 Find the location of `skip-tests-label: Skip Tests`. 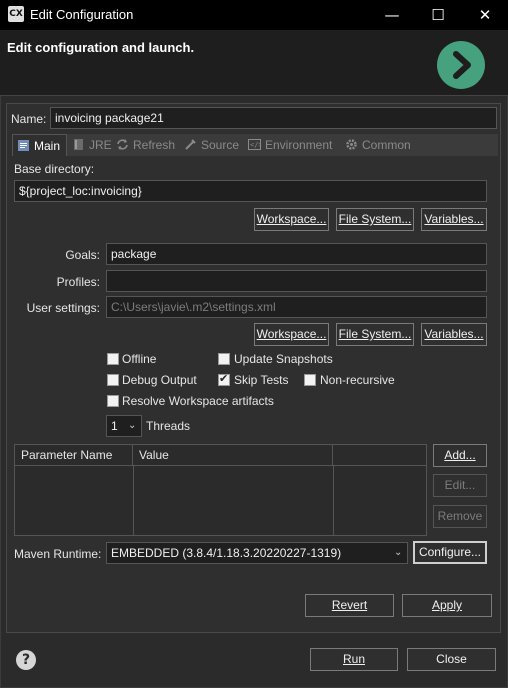

skip-tests-label: Skip Tests is located at coordinates (261, 380).